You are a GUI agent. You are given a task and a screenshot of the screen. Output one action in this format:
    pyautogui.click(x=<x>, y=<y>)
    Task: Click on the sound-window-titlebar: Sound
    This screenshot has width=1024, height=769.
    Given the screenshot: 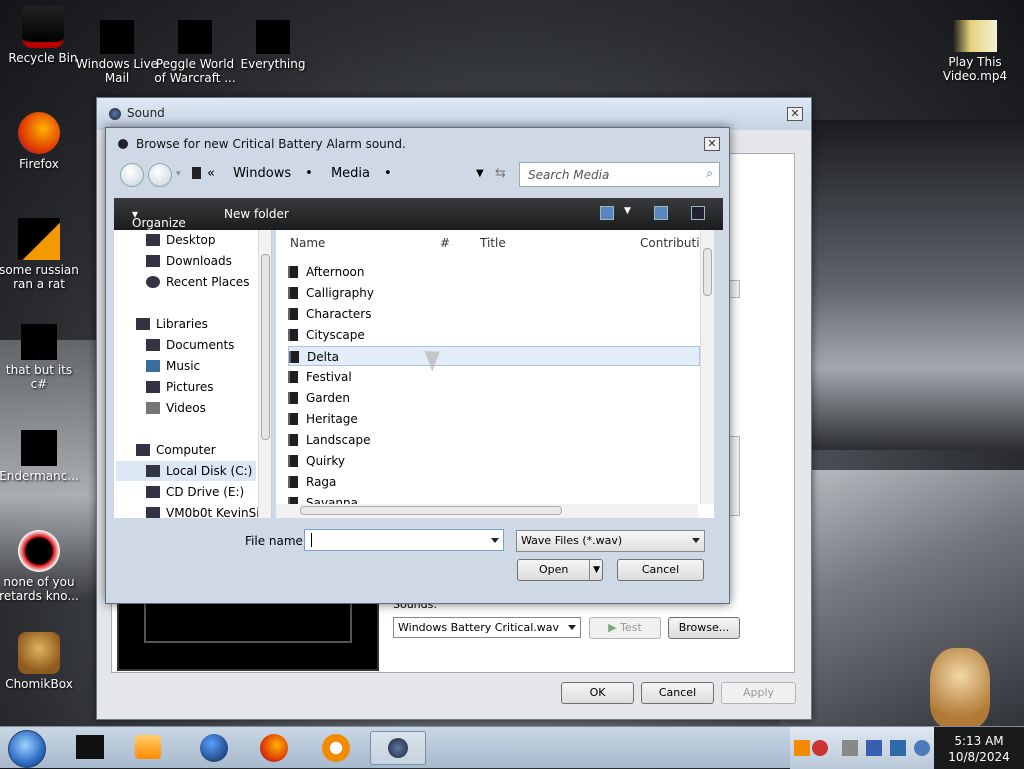 What is the action you would take?
    pyautogui.click(x=454, y=114)
    